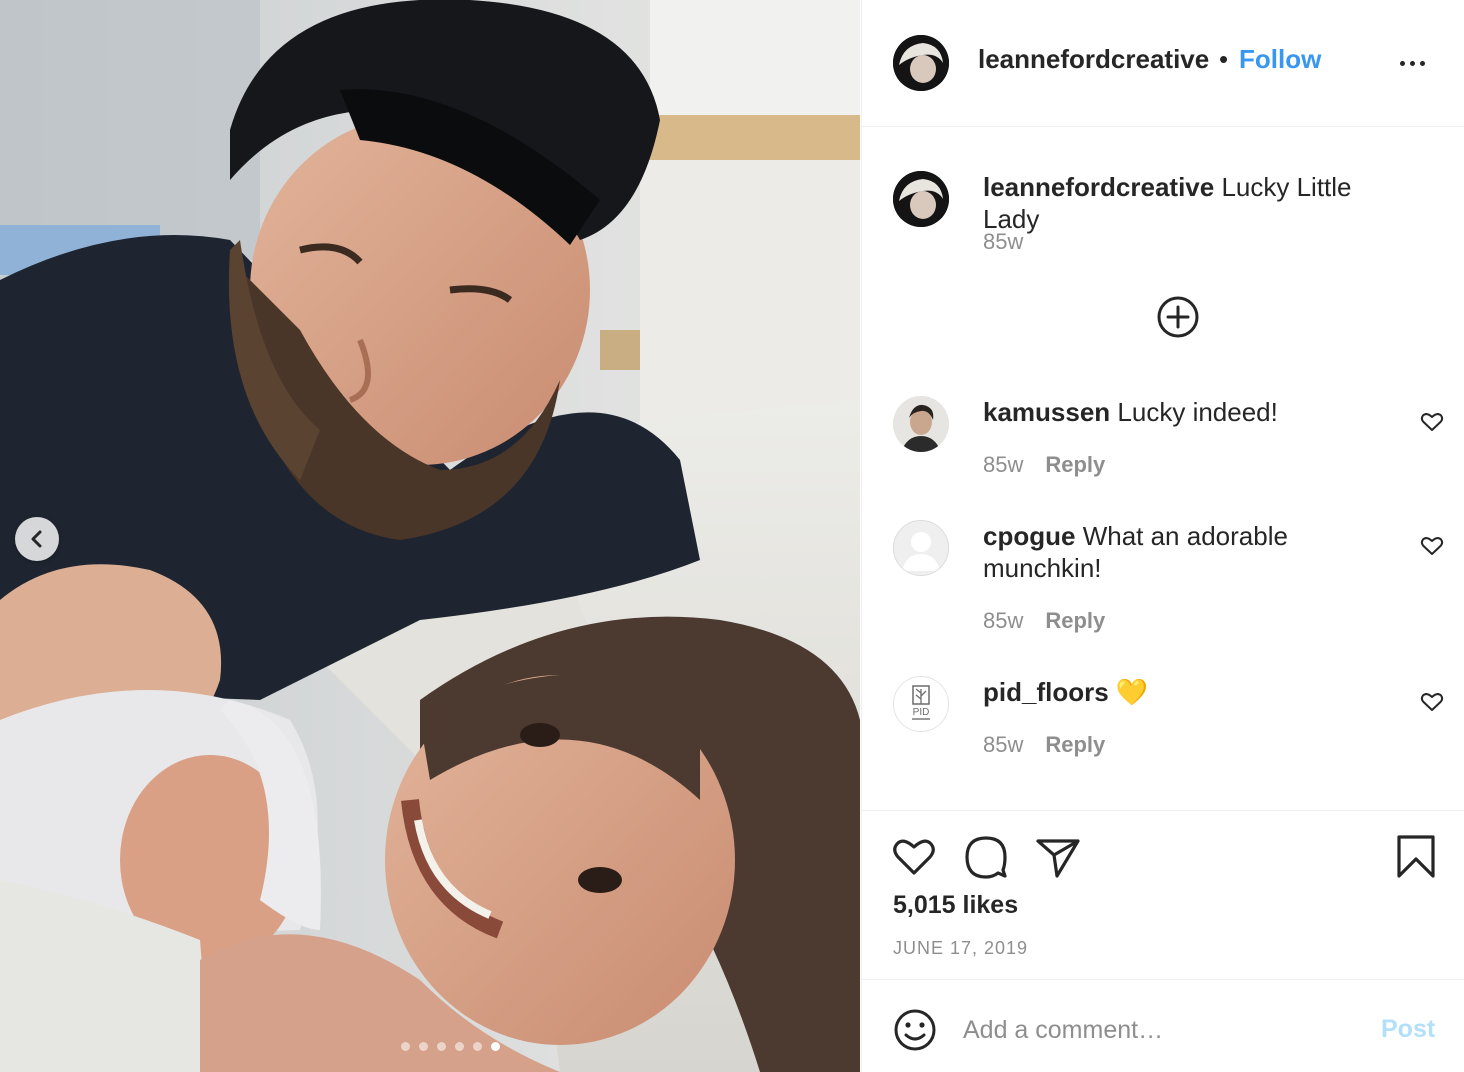 The image size is (1464, 1072). I want to click on more-options-icon, so click(1412, 63).